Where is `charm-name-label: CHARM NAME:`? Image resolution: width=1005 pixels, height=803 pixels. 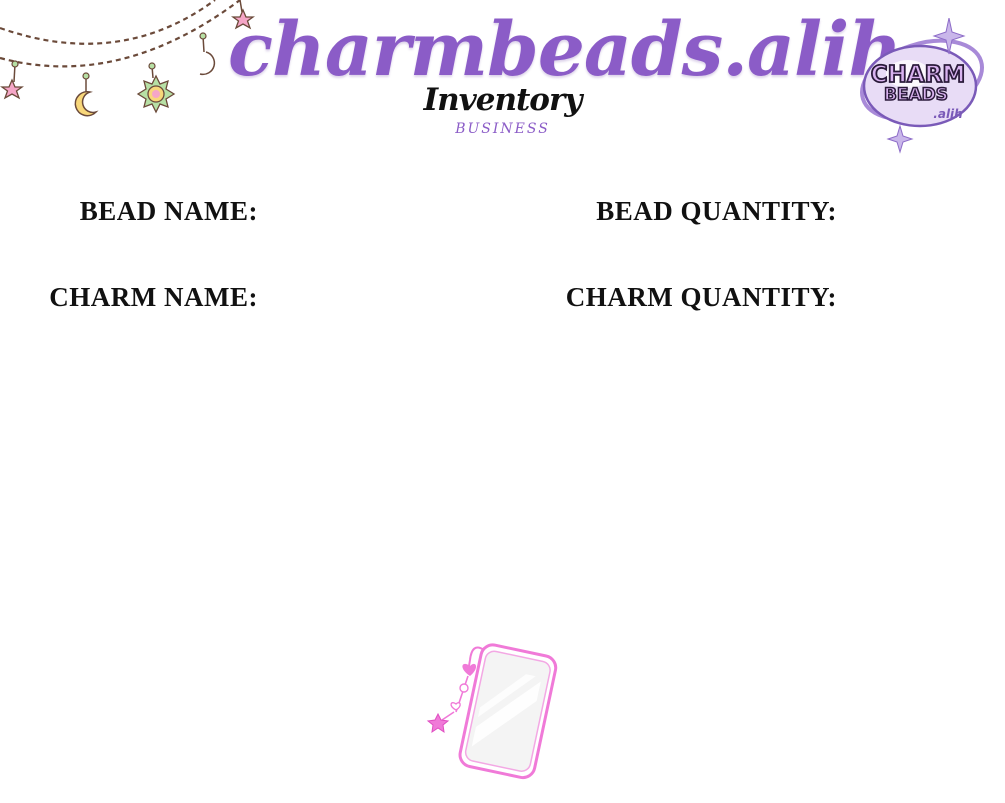
charm-name-label: CHARM NAME: is located at coordinates (153, 297).